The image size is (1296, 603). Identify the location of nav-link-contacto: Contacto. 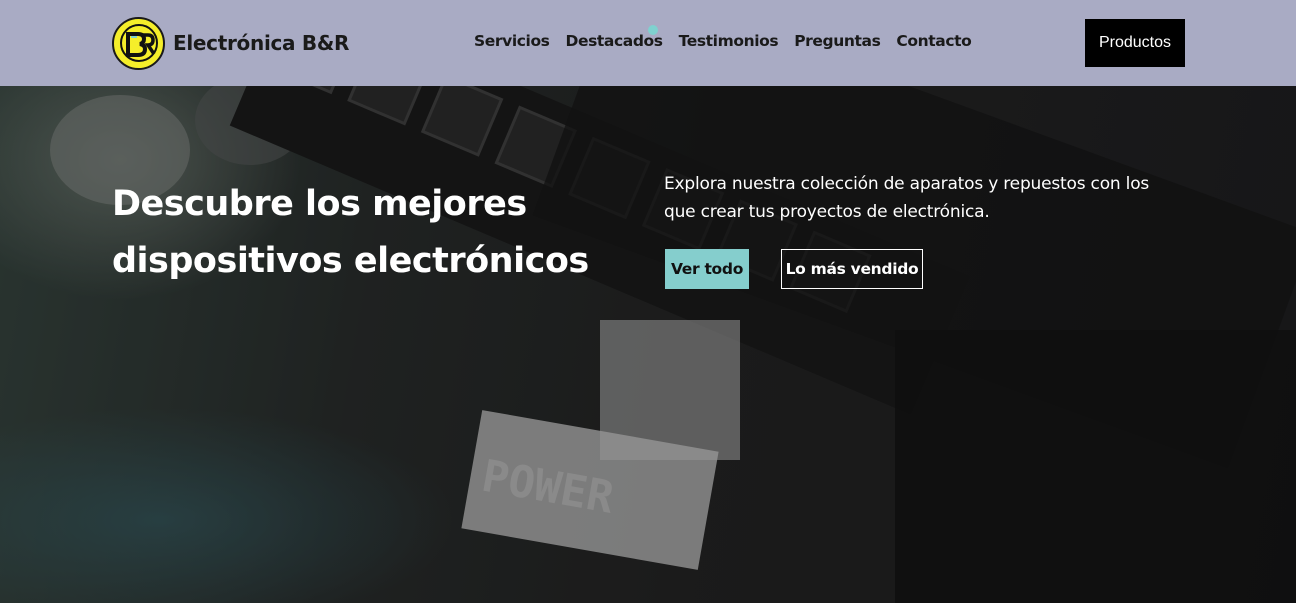
(933, 41).